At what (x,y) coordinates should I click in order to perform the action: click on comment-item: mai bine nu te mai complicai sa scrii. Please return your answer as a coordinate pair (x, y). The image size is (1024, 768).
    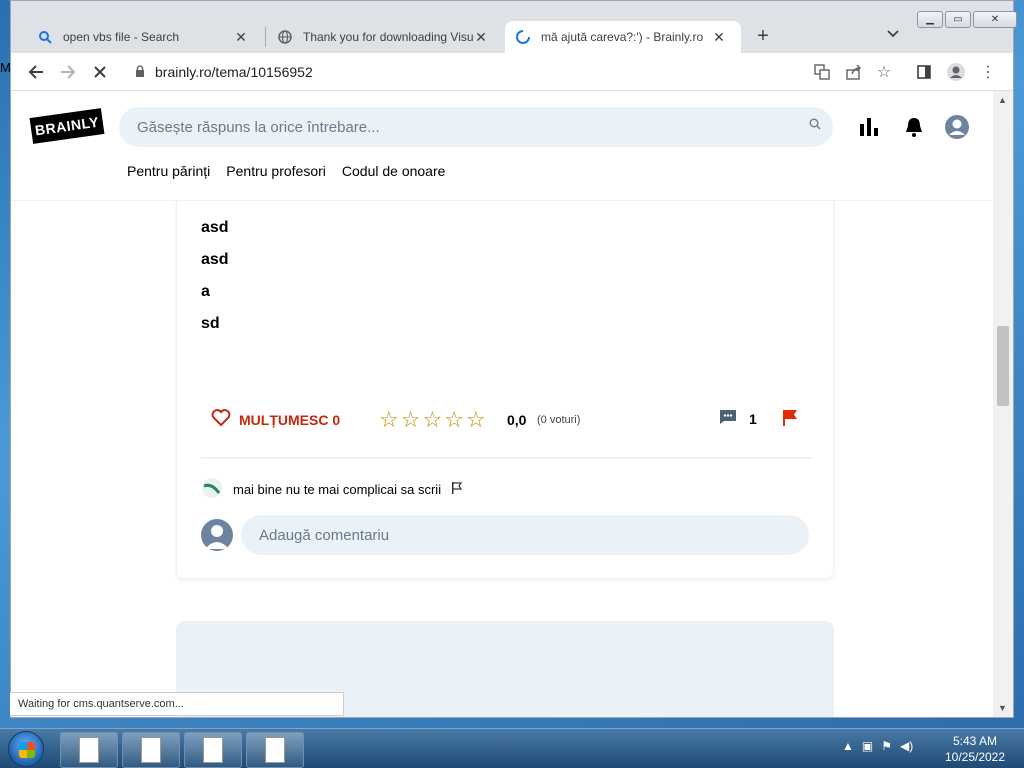
    Looking at the image, I should click on (332, 489).